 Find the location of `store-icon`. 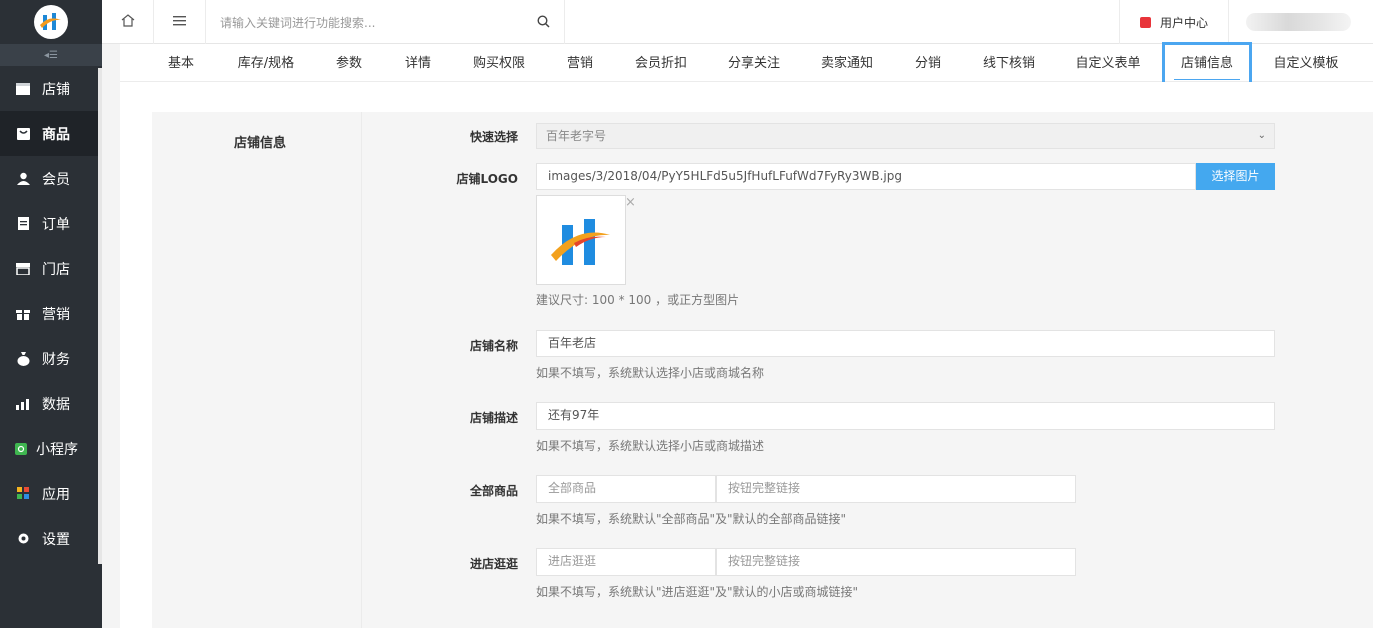

store-icon is located at coordinates (23, 89).